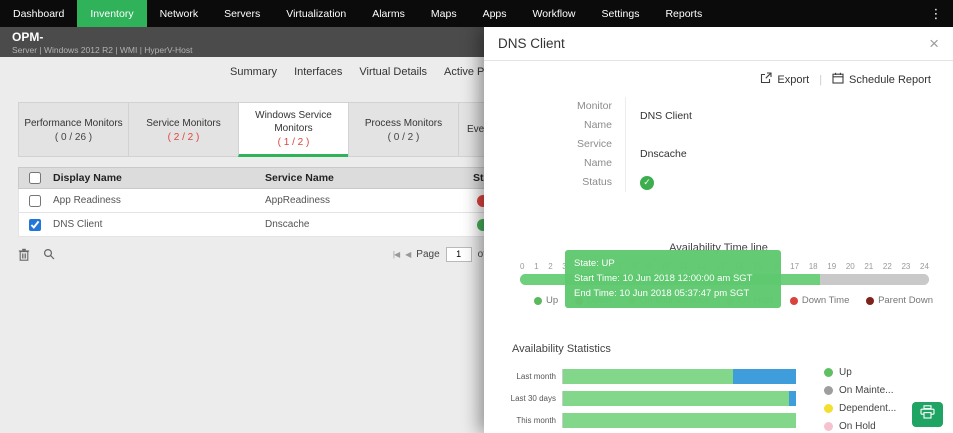 The image size is (953, 433). What do you see at coordinates (159, 178) in the screenshot?
I see `header-display-name: Display Name` at bounding box center [159, 178].